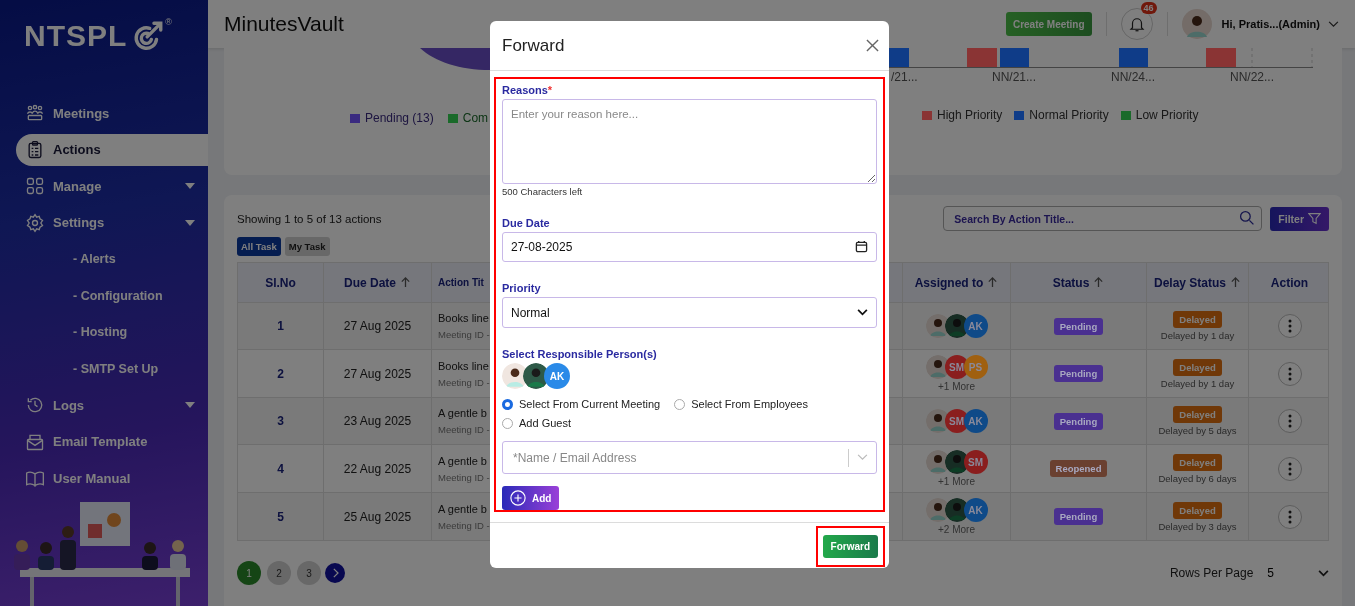  Describe the element at coordinates (850, 546) in the screenshot. I see `forward-button: Forward` at that location.